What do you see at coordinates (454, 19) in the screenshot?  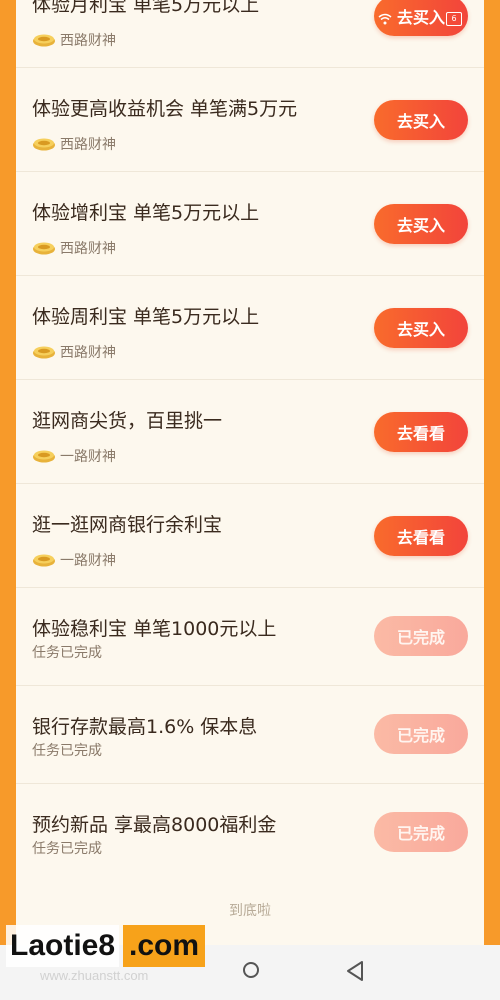 I see `battery-icon: 6` at bounding box center [454, 19].